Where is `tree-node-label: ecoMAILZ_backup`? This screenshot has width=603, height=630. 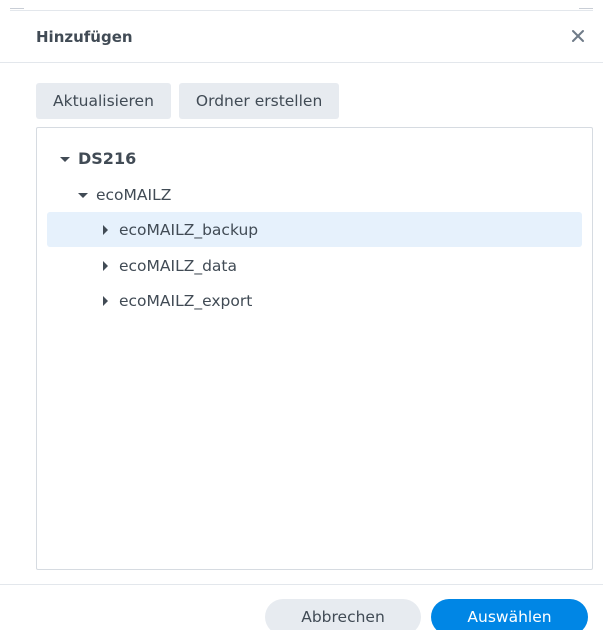 tree-node-label: ecoMAILZ_backup is located at coordinates (189, 229).